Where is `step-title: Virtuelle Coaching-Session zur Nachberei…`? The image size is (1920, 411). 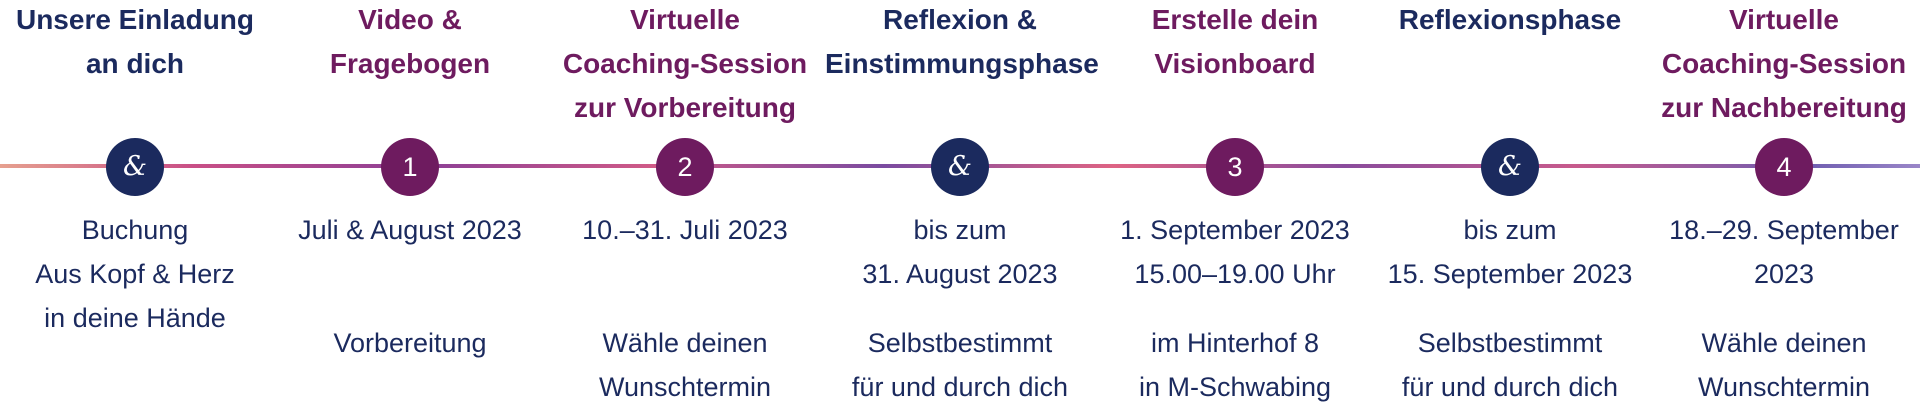
step-title: Virtuelle Coaching-Session zur Nachberei… is located at coordinates (1784, 63).